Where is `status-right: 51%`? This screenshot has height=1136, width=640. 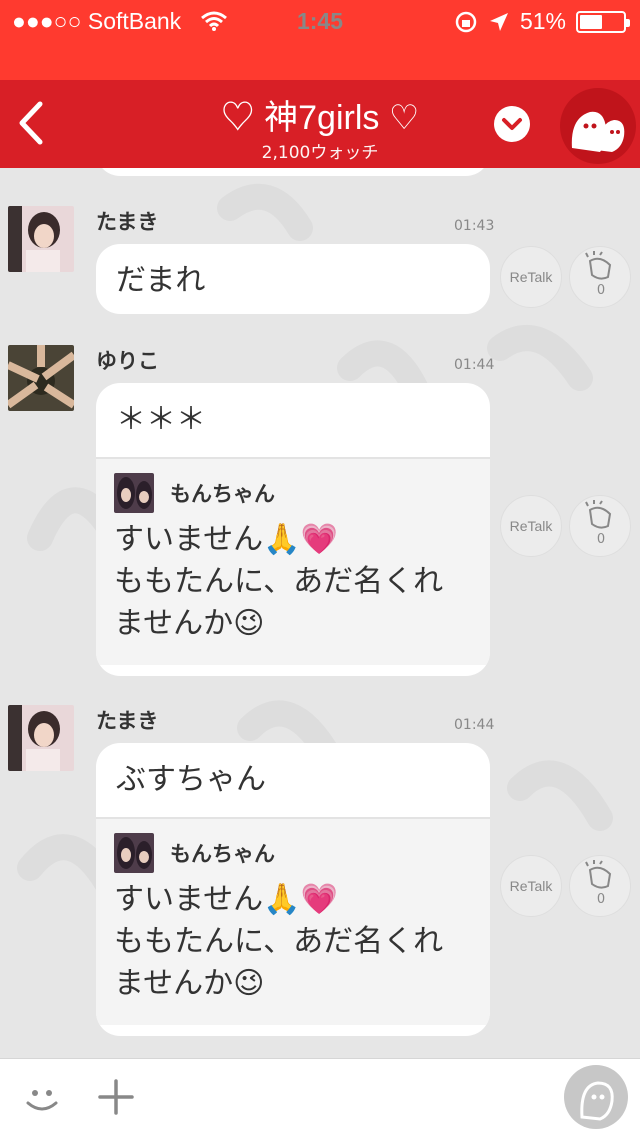
status-right: 51% is located at coordinates (542, 21).